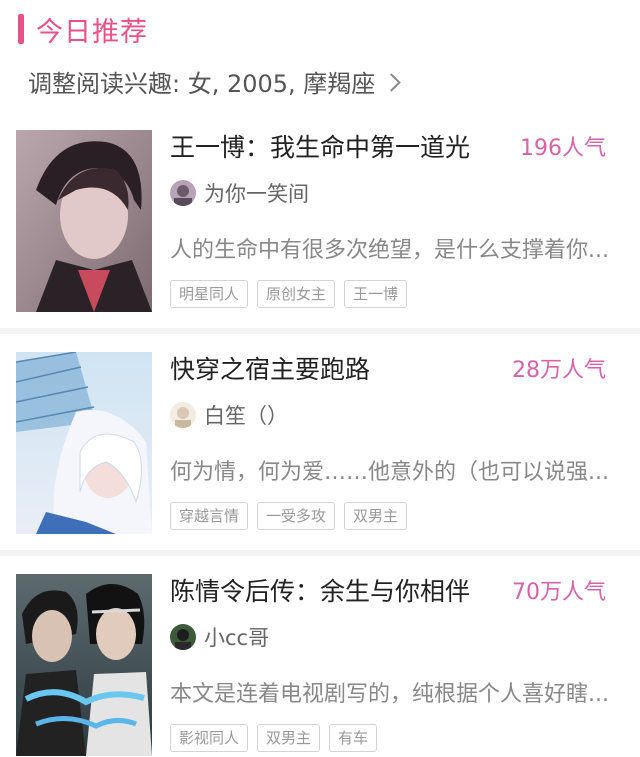  Describe the element at coordinates (320, 590) in the screenshot. I see `book-title: 陈情令后传：余生与你相伴` at that location.